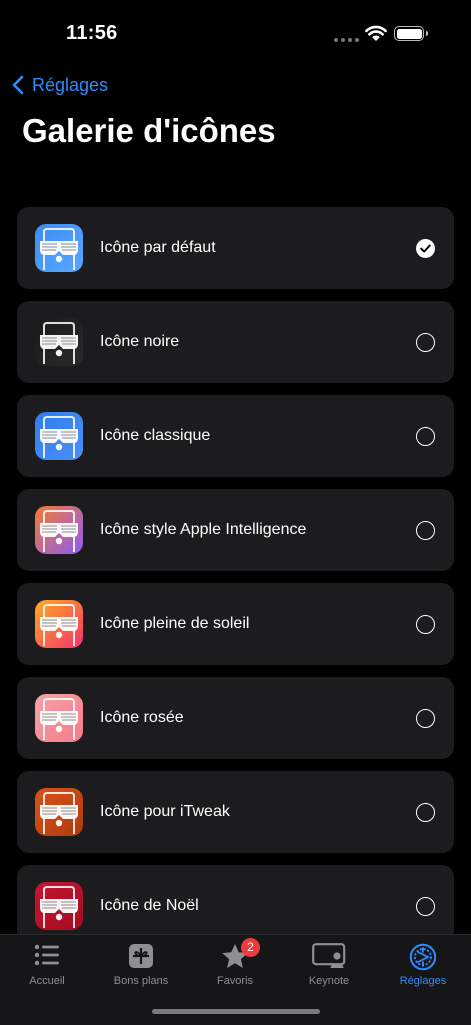 This screenshot has height=1025, width=471. I want to click on tab-label: Keynote, so click(329, 981).